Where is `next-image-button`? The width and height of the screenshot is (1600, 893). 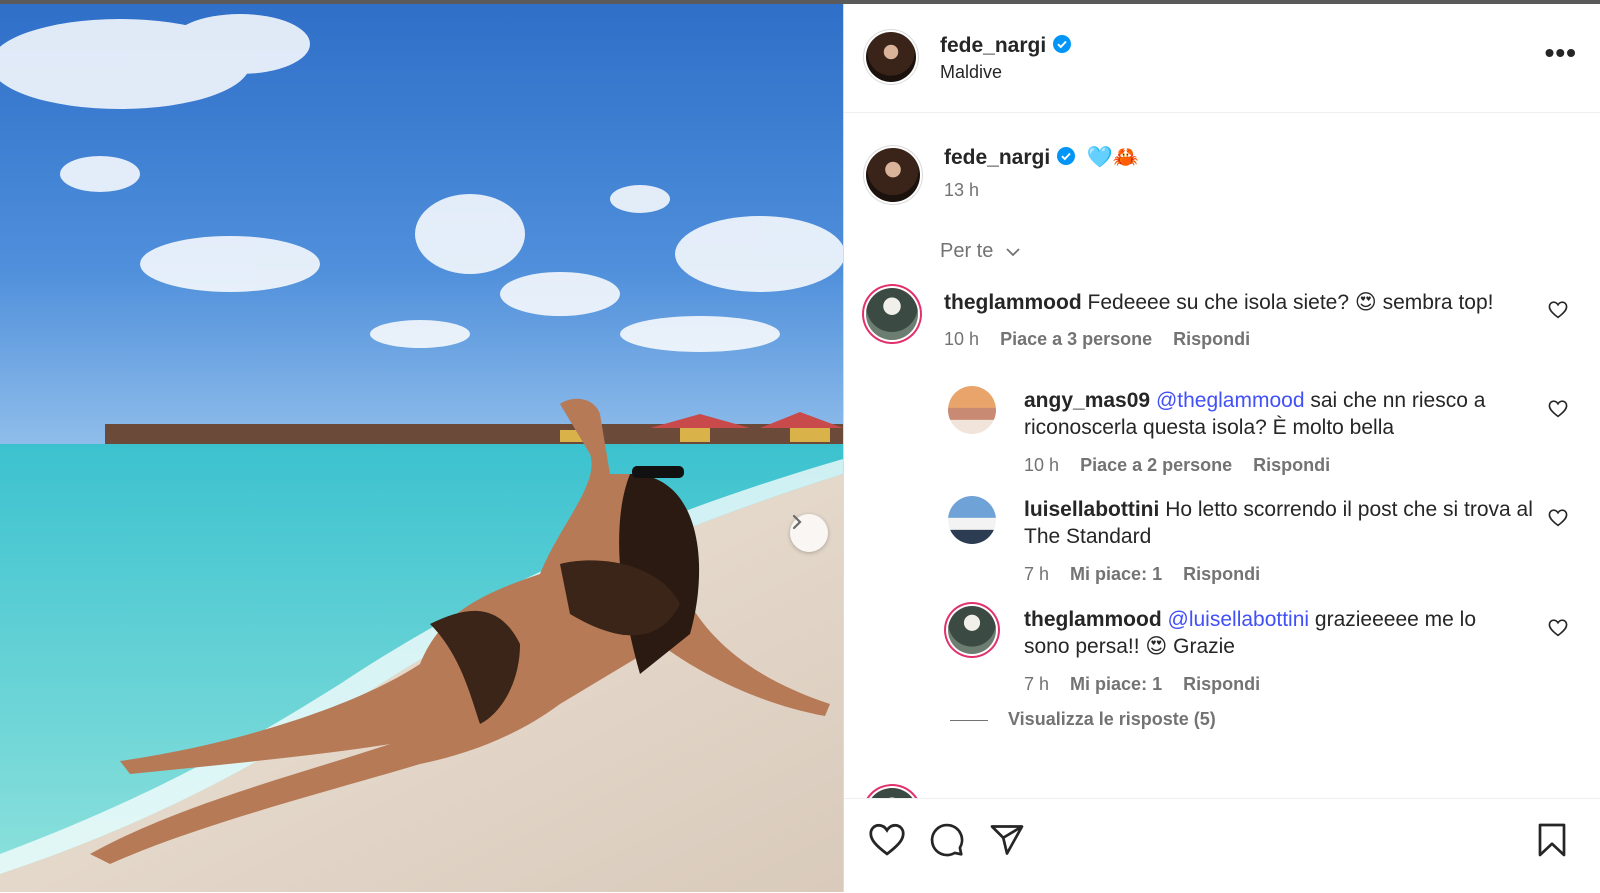 next-image-button is located at coordinates (809, 533).